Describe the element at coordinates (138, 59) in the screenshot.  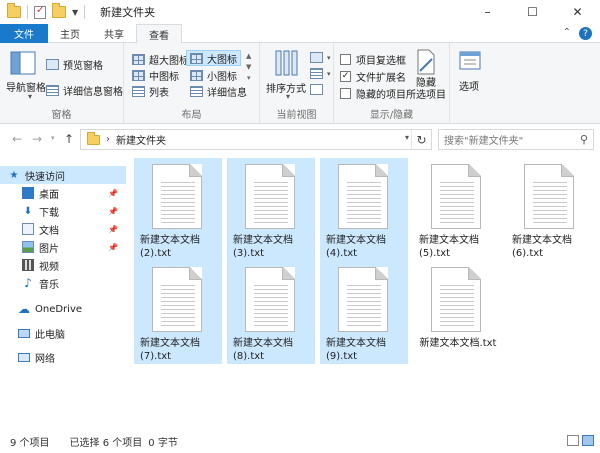
I see `xlarge-icons-icon` at that location.